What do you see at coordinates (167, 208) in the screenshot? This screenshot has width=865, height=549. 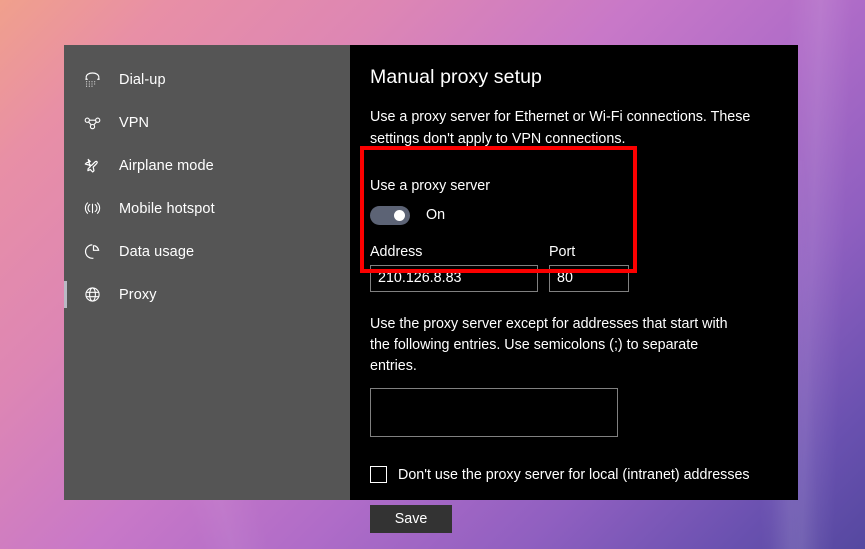 I see `sidebar-item-label: Mobile hotspot` at bounding box center [167, 208].